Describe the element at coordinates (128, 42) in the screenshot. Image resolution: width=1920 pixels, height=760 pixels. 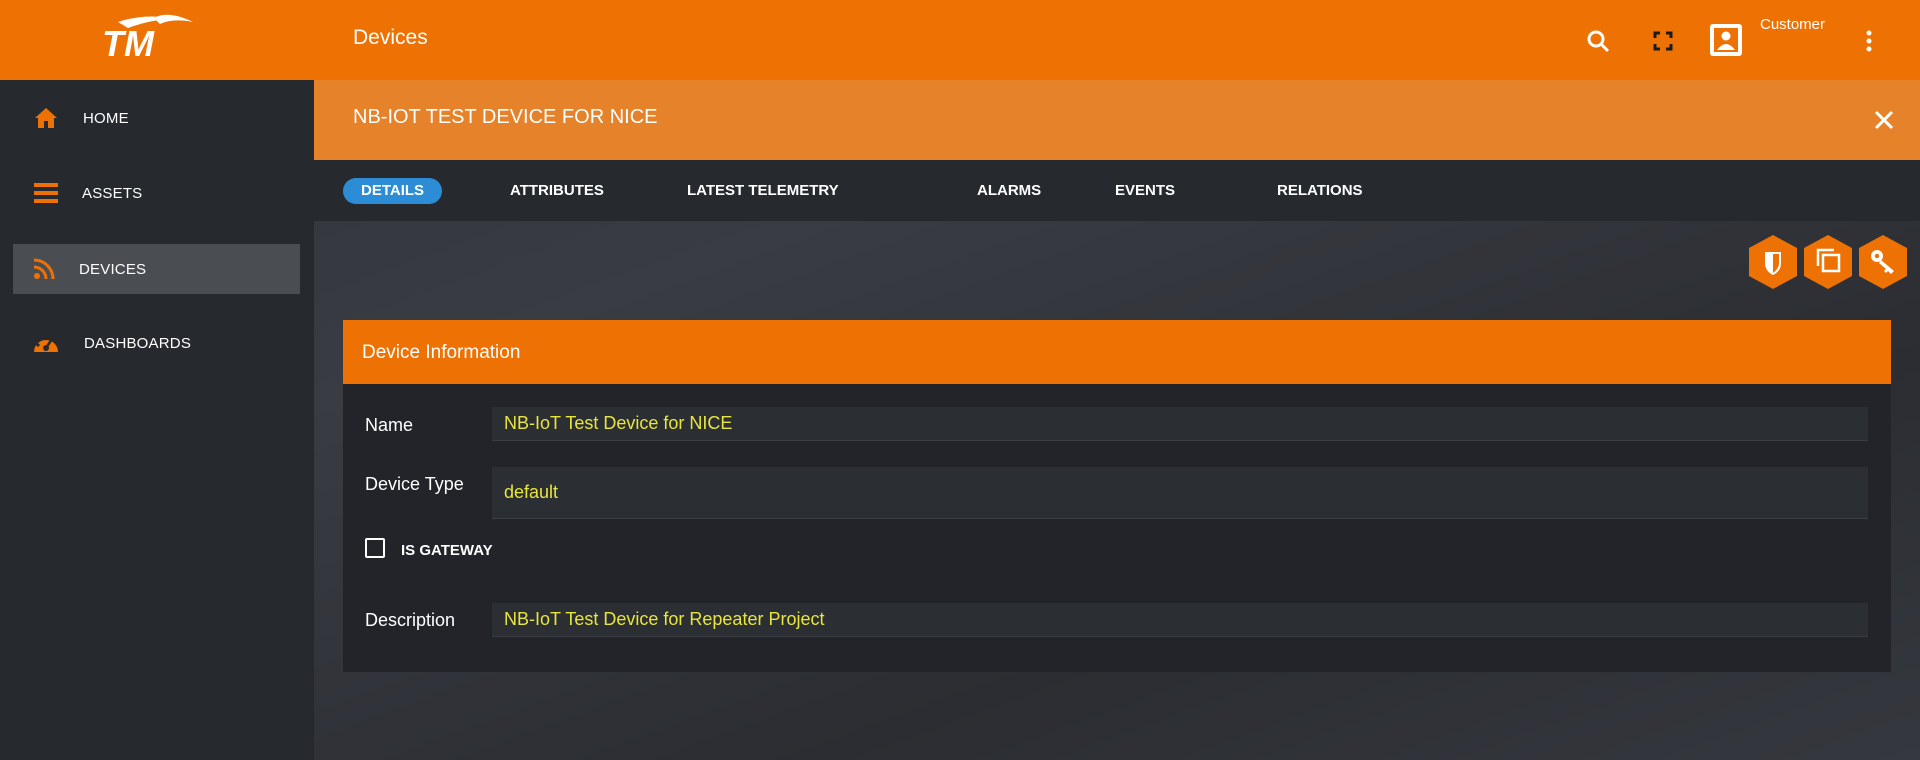
I see `logo-text: TM` at that location.